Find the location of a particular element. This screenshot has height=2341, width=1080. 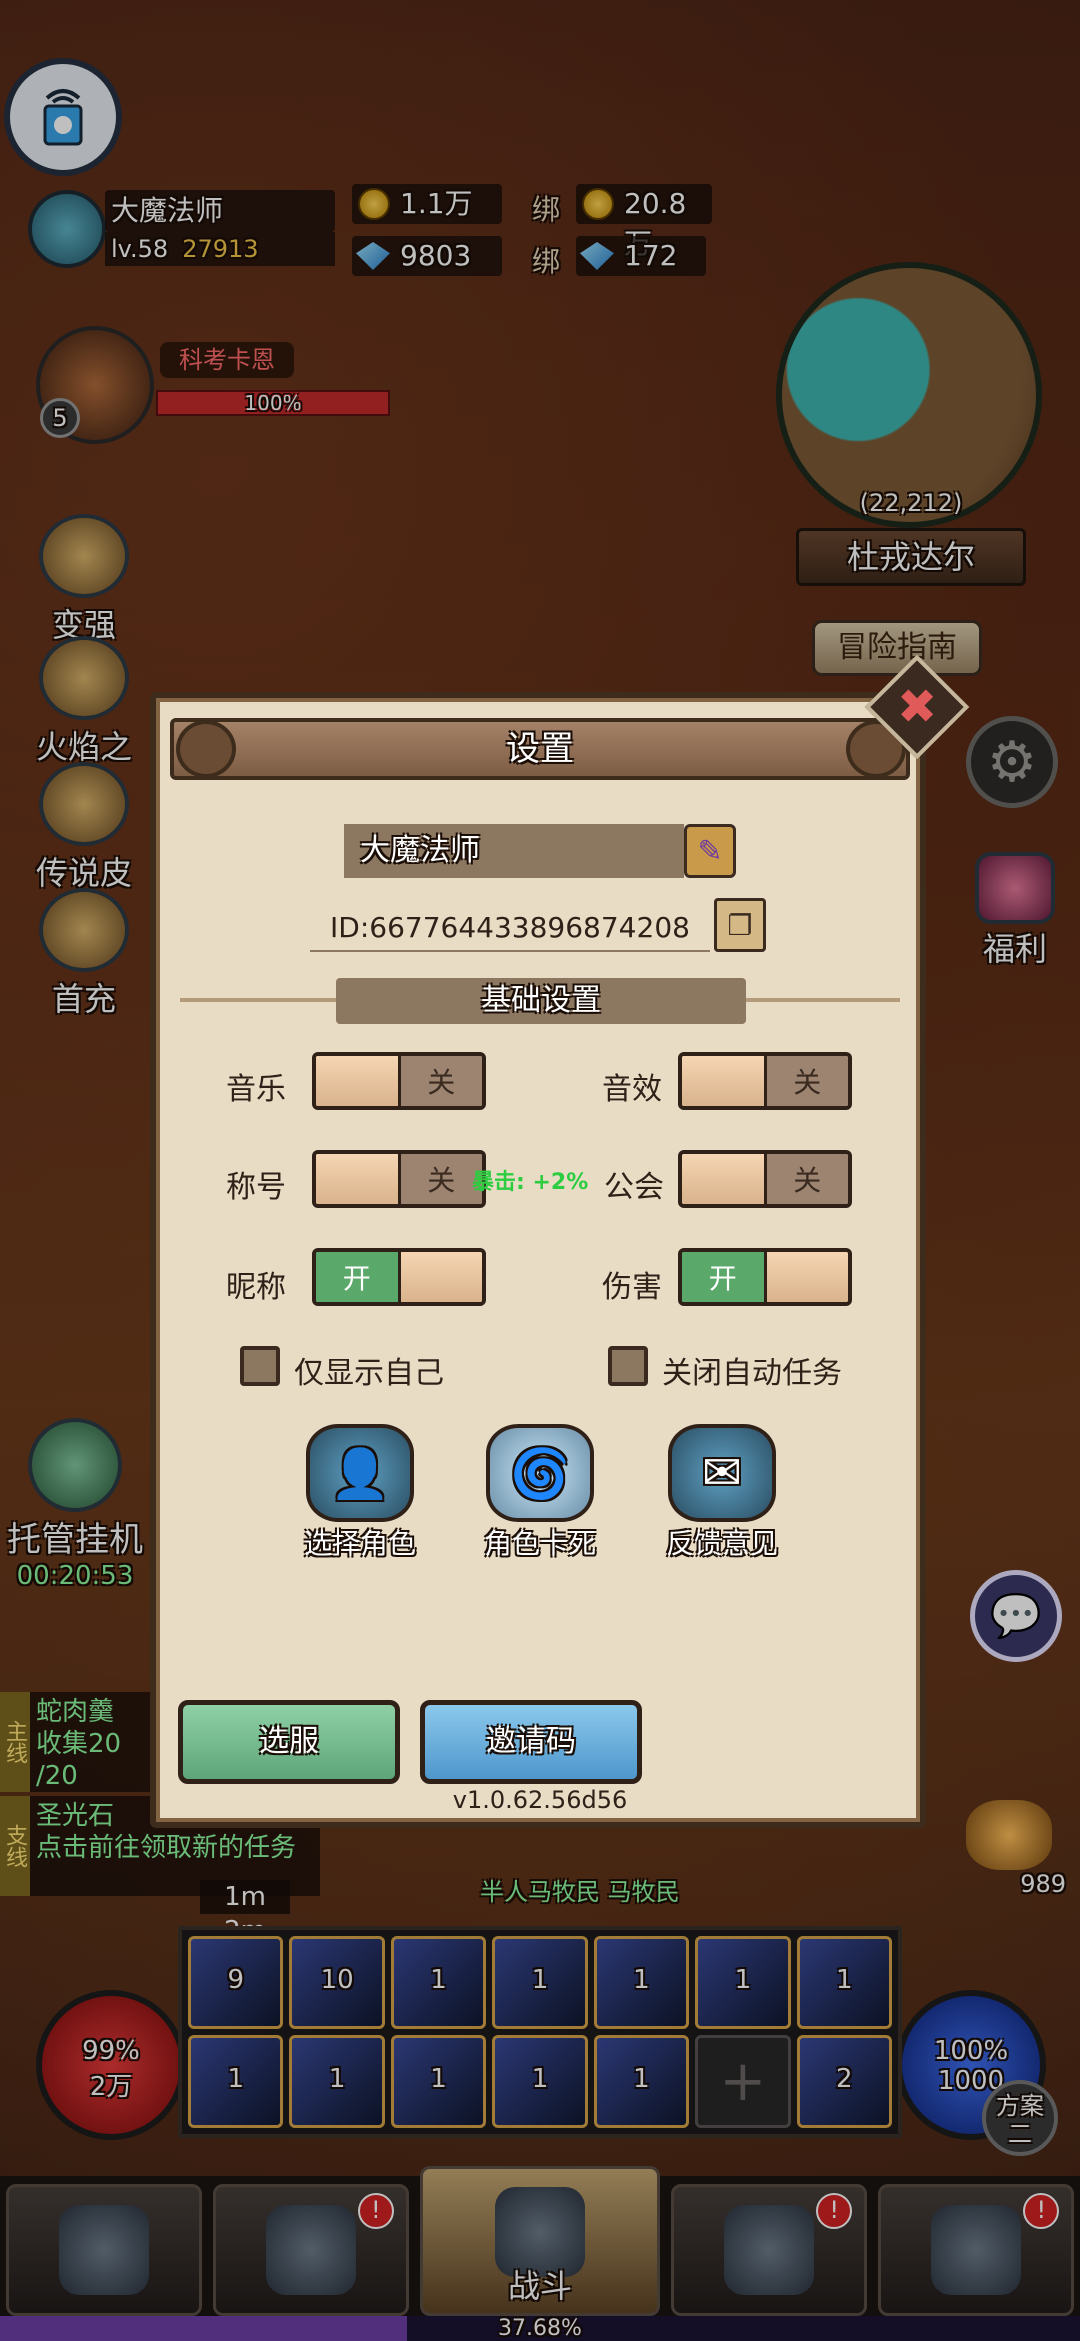

music-toggle: 关 is located at coordinates (399, 1081).